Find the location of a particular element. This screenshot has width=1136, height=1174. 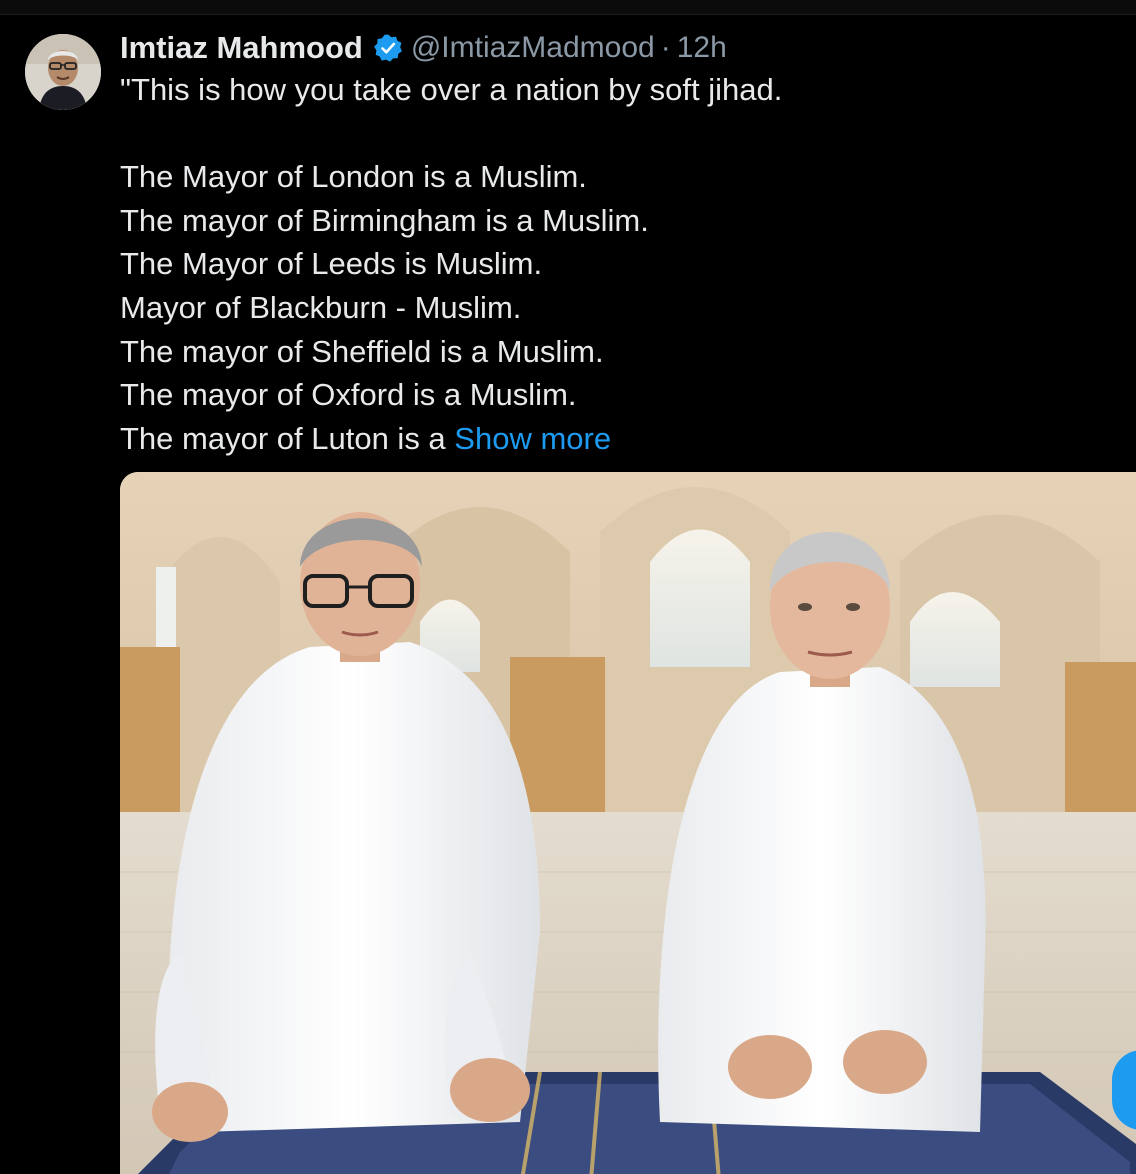

author-avatar is located at coordinates (63, 72).